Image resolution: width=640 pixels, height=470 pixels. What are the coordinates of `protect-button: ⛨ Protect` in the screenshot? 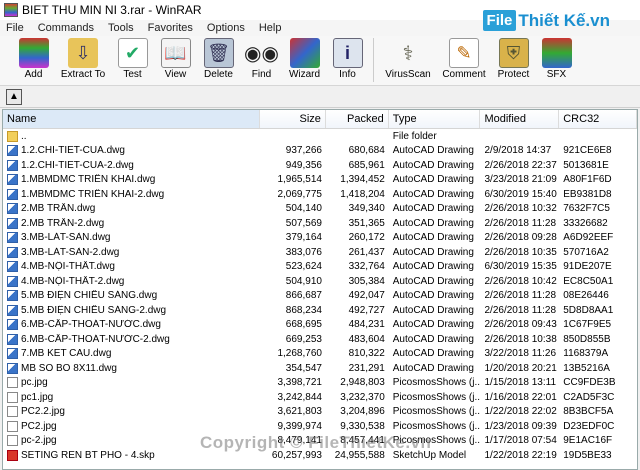 It's located at (513, 58).